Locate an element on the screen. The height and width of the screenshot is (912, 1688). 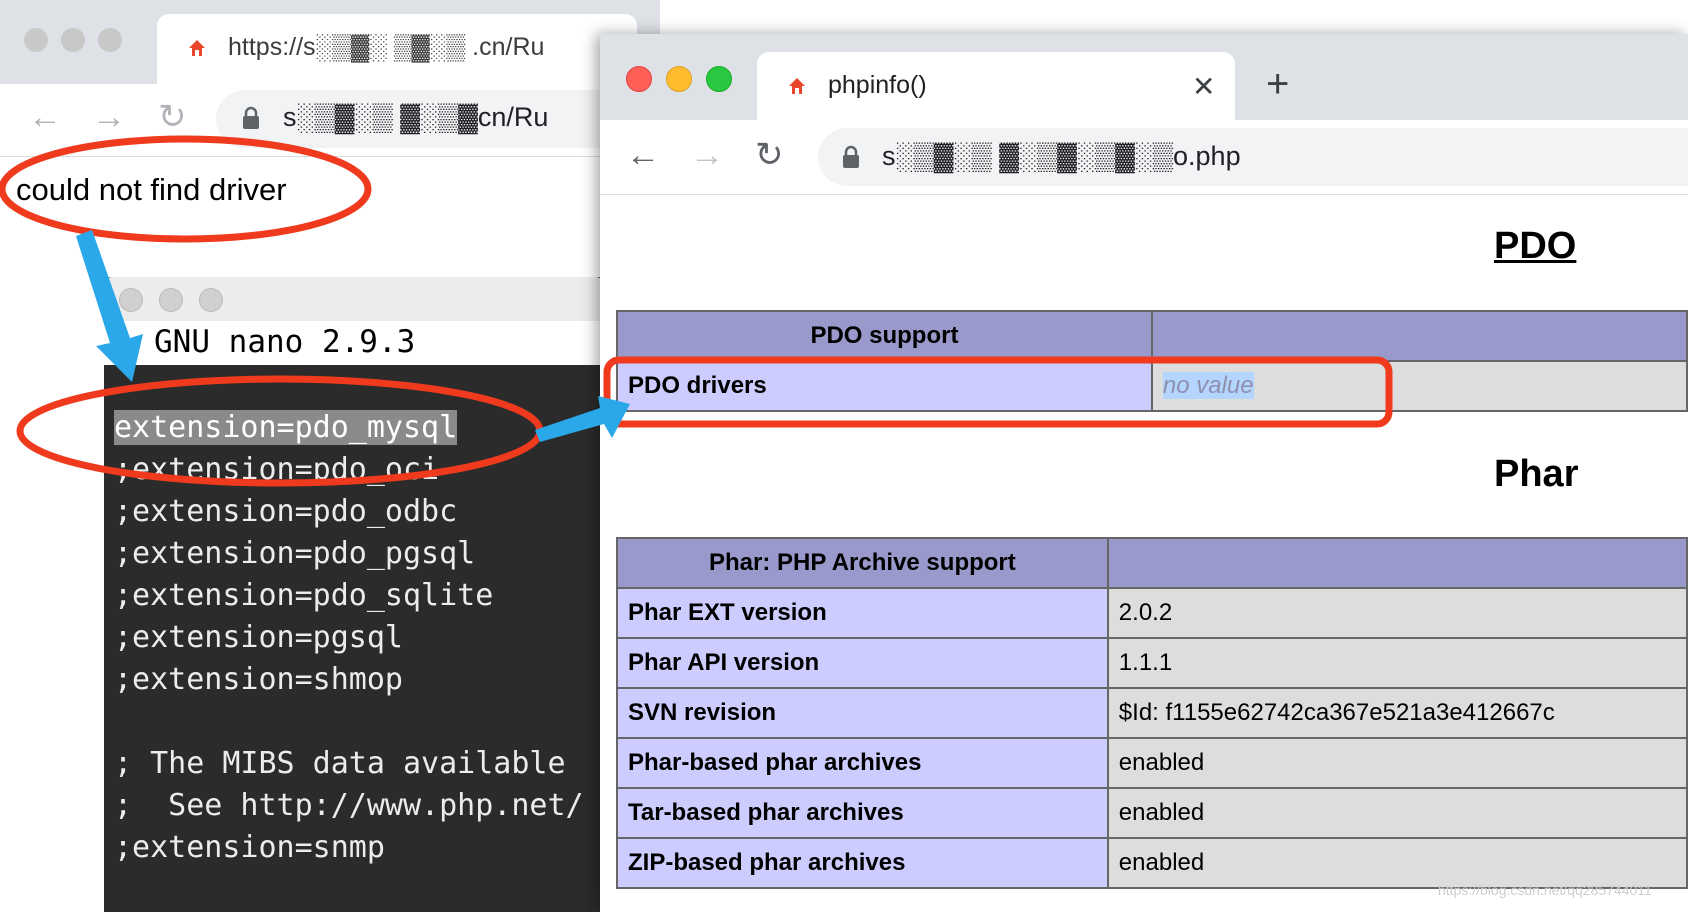
terminal-line: ;extension=shmop is located at coordinates (258, 680).